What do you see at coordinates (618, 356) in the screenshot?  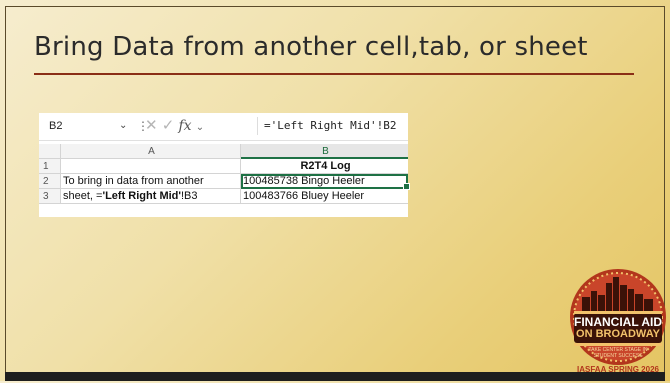 I see `badge-tagline-2: STUDENT SUCCESS` at bounding box center [618, 356].